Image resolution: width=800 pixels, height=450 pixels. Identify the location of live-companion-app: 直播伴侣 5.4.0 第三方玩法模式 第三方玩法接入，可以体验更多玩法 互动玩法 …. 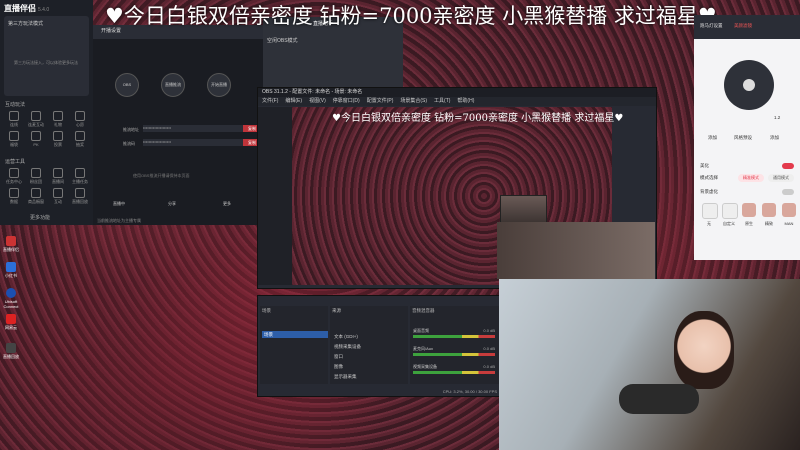
(46, 112).